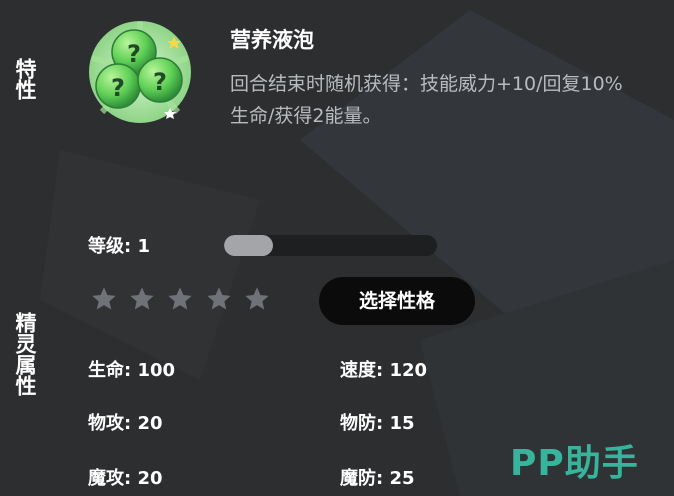 The width and height of the screenshot is (674, 496). I want to click on level-label: 等级, so click(106, 246).